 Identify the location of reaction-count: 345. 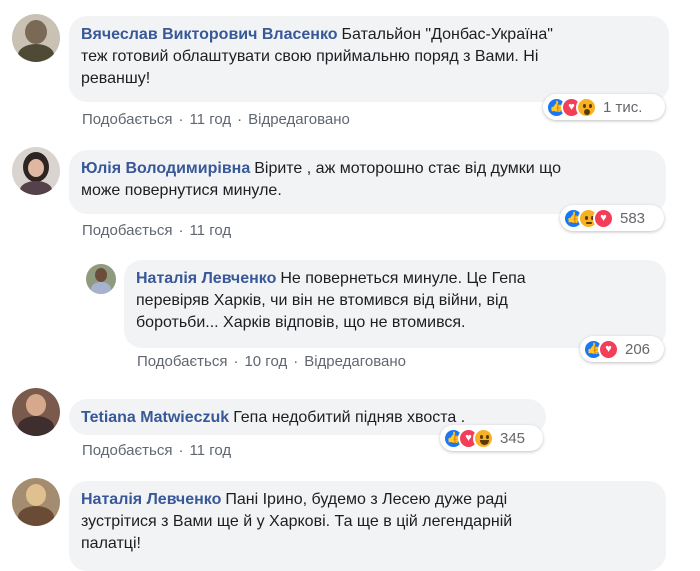
(513, 438).